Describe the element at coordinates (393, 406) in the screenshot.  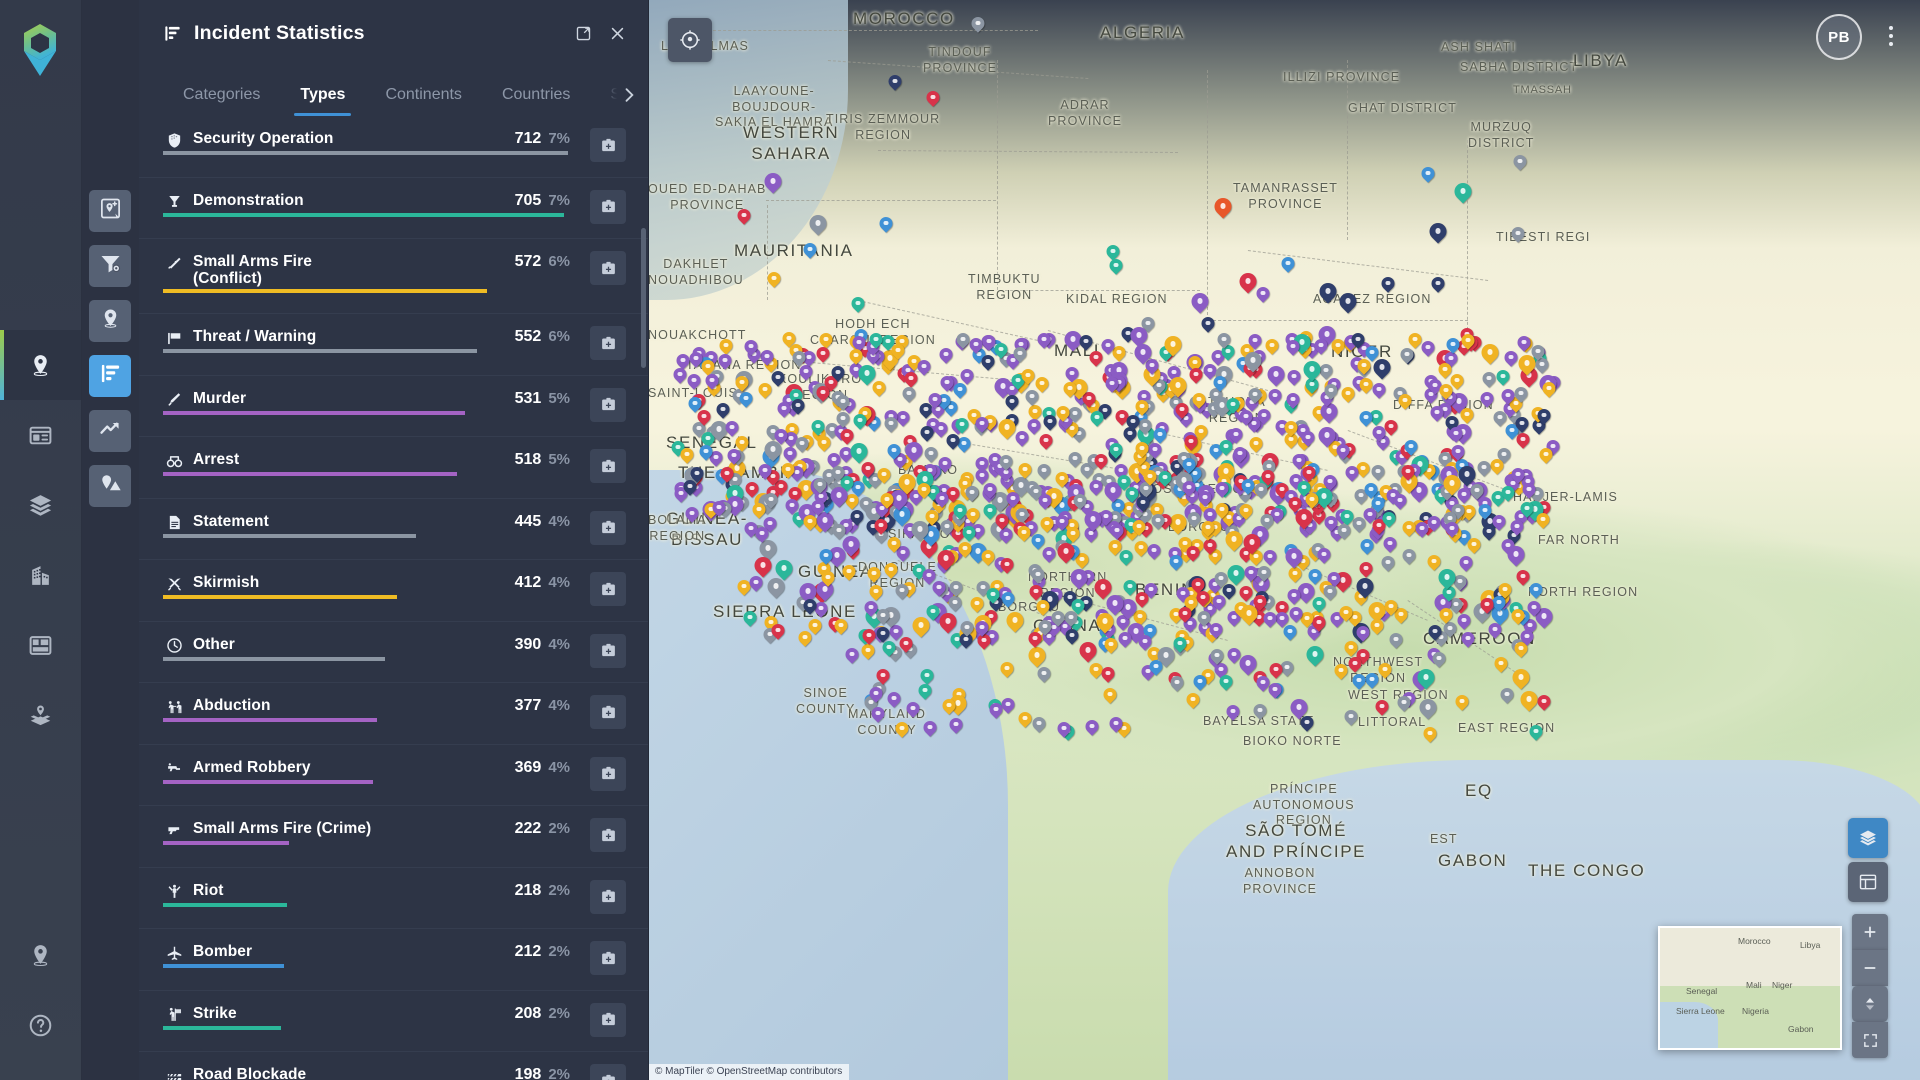
I see `table-row: Murder 531 5%` at that location.